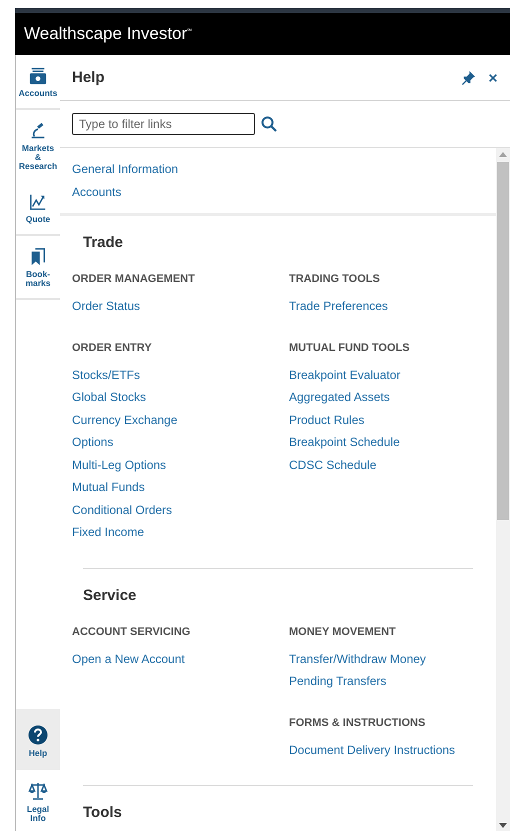  Describe the element at coordinates (357, 723) in the screenshot. I see `group-heading: FORMS & INSTRUCTIONS` at that location.